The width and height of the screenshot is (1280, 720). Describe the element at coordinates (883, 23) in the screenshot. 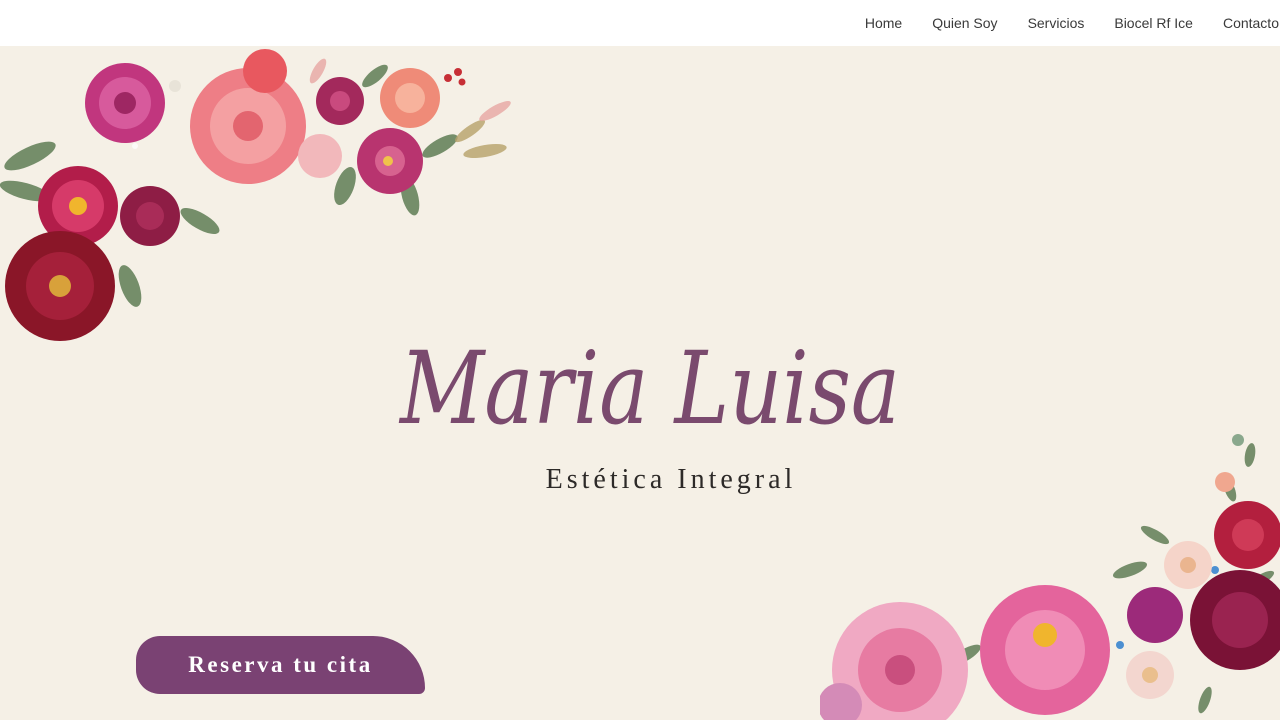

I see `nav-home: Home` at that location.